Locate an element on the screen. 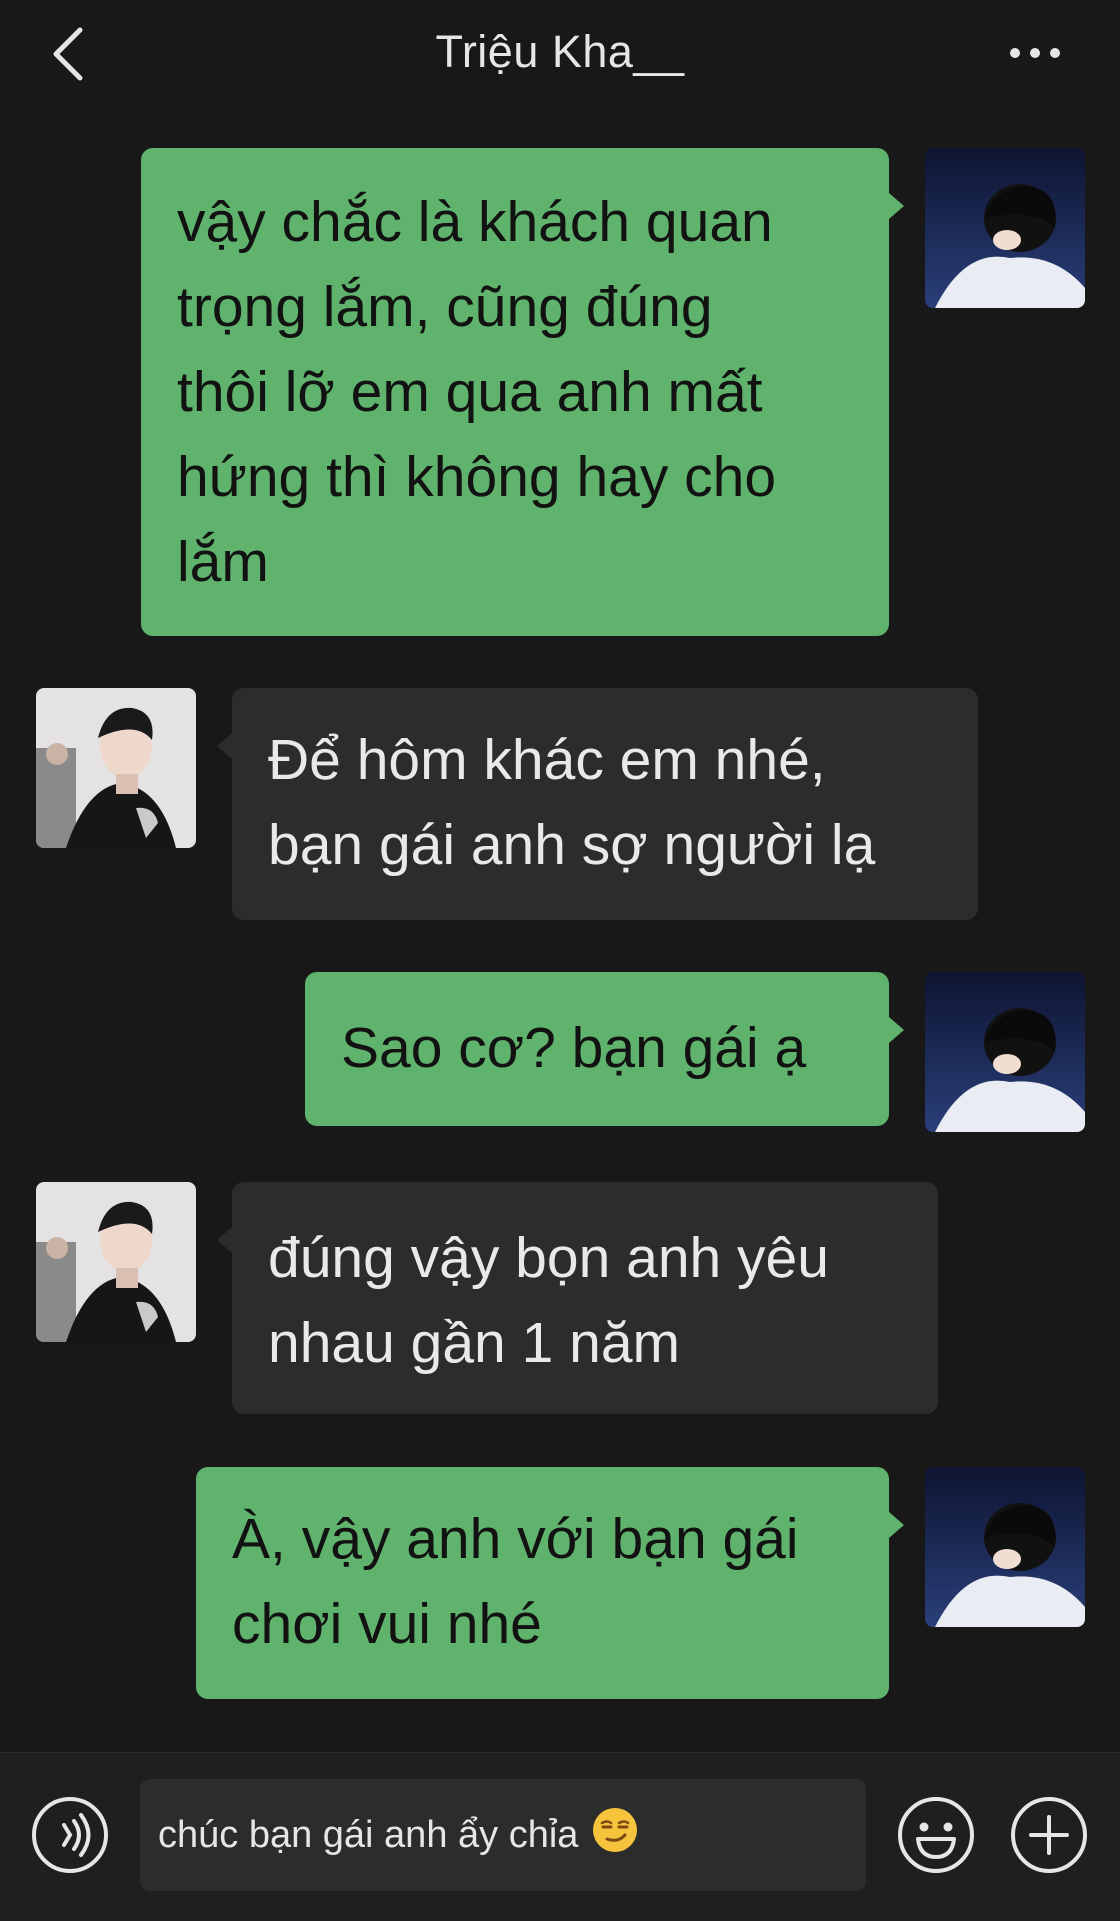  message-line: hứng thì không hay cho is located at coordinates (477, 477).